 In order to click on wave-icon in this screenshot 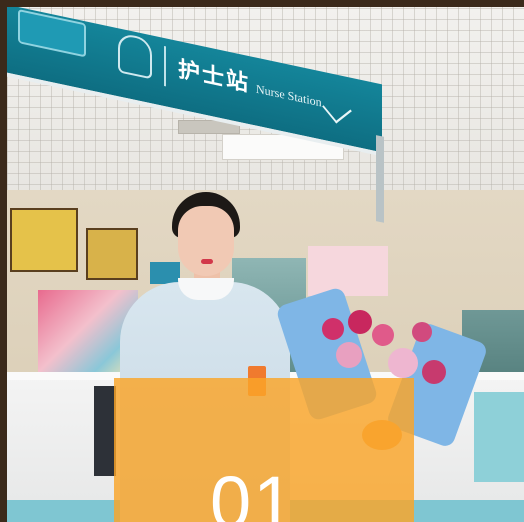, I will do `click(337, 109)`.